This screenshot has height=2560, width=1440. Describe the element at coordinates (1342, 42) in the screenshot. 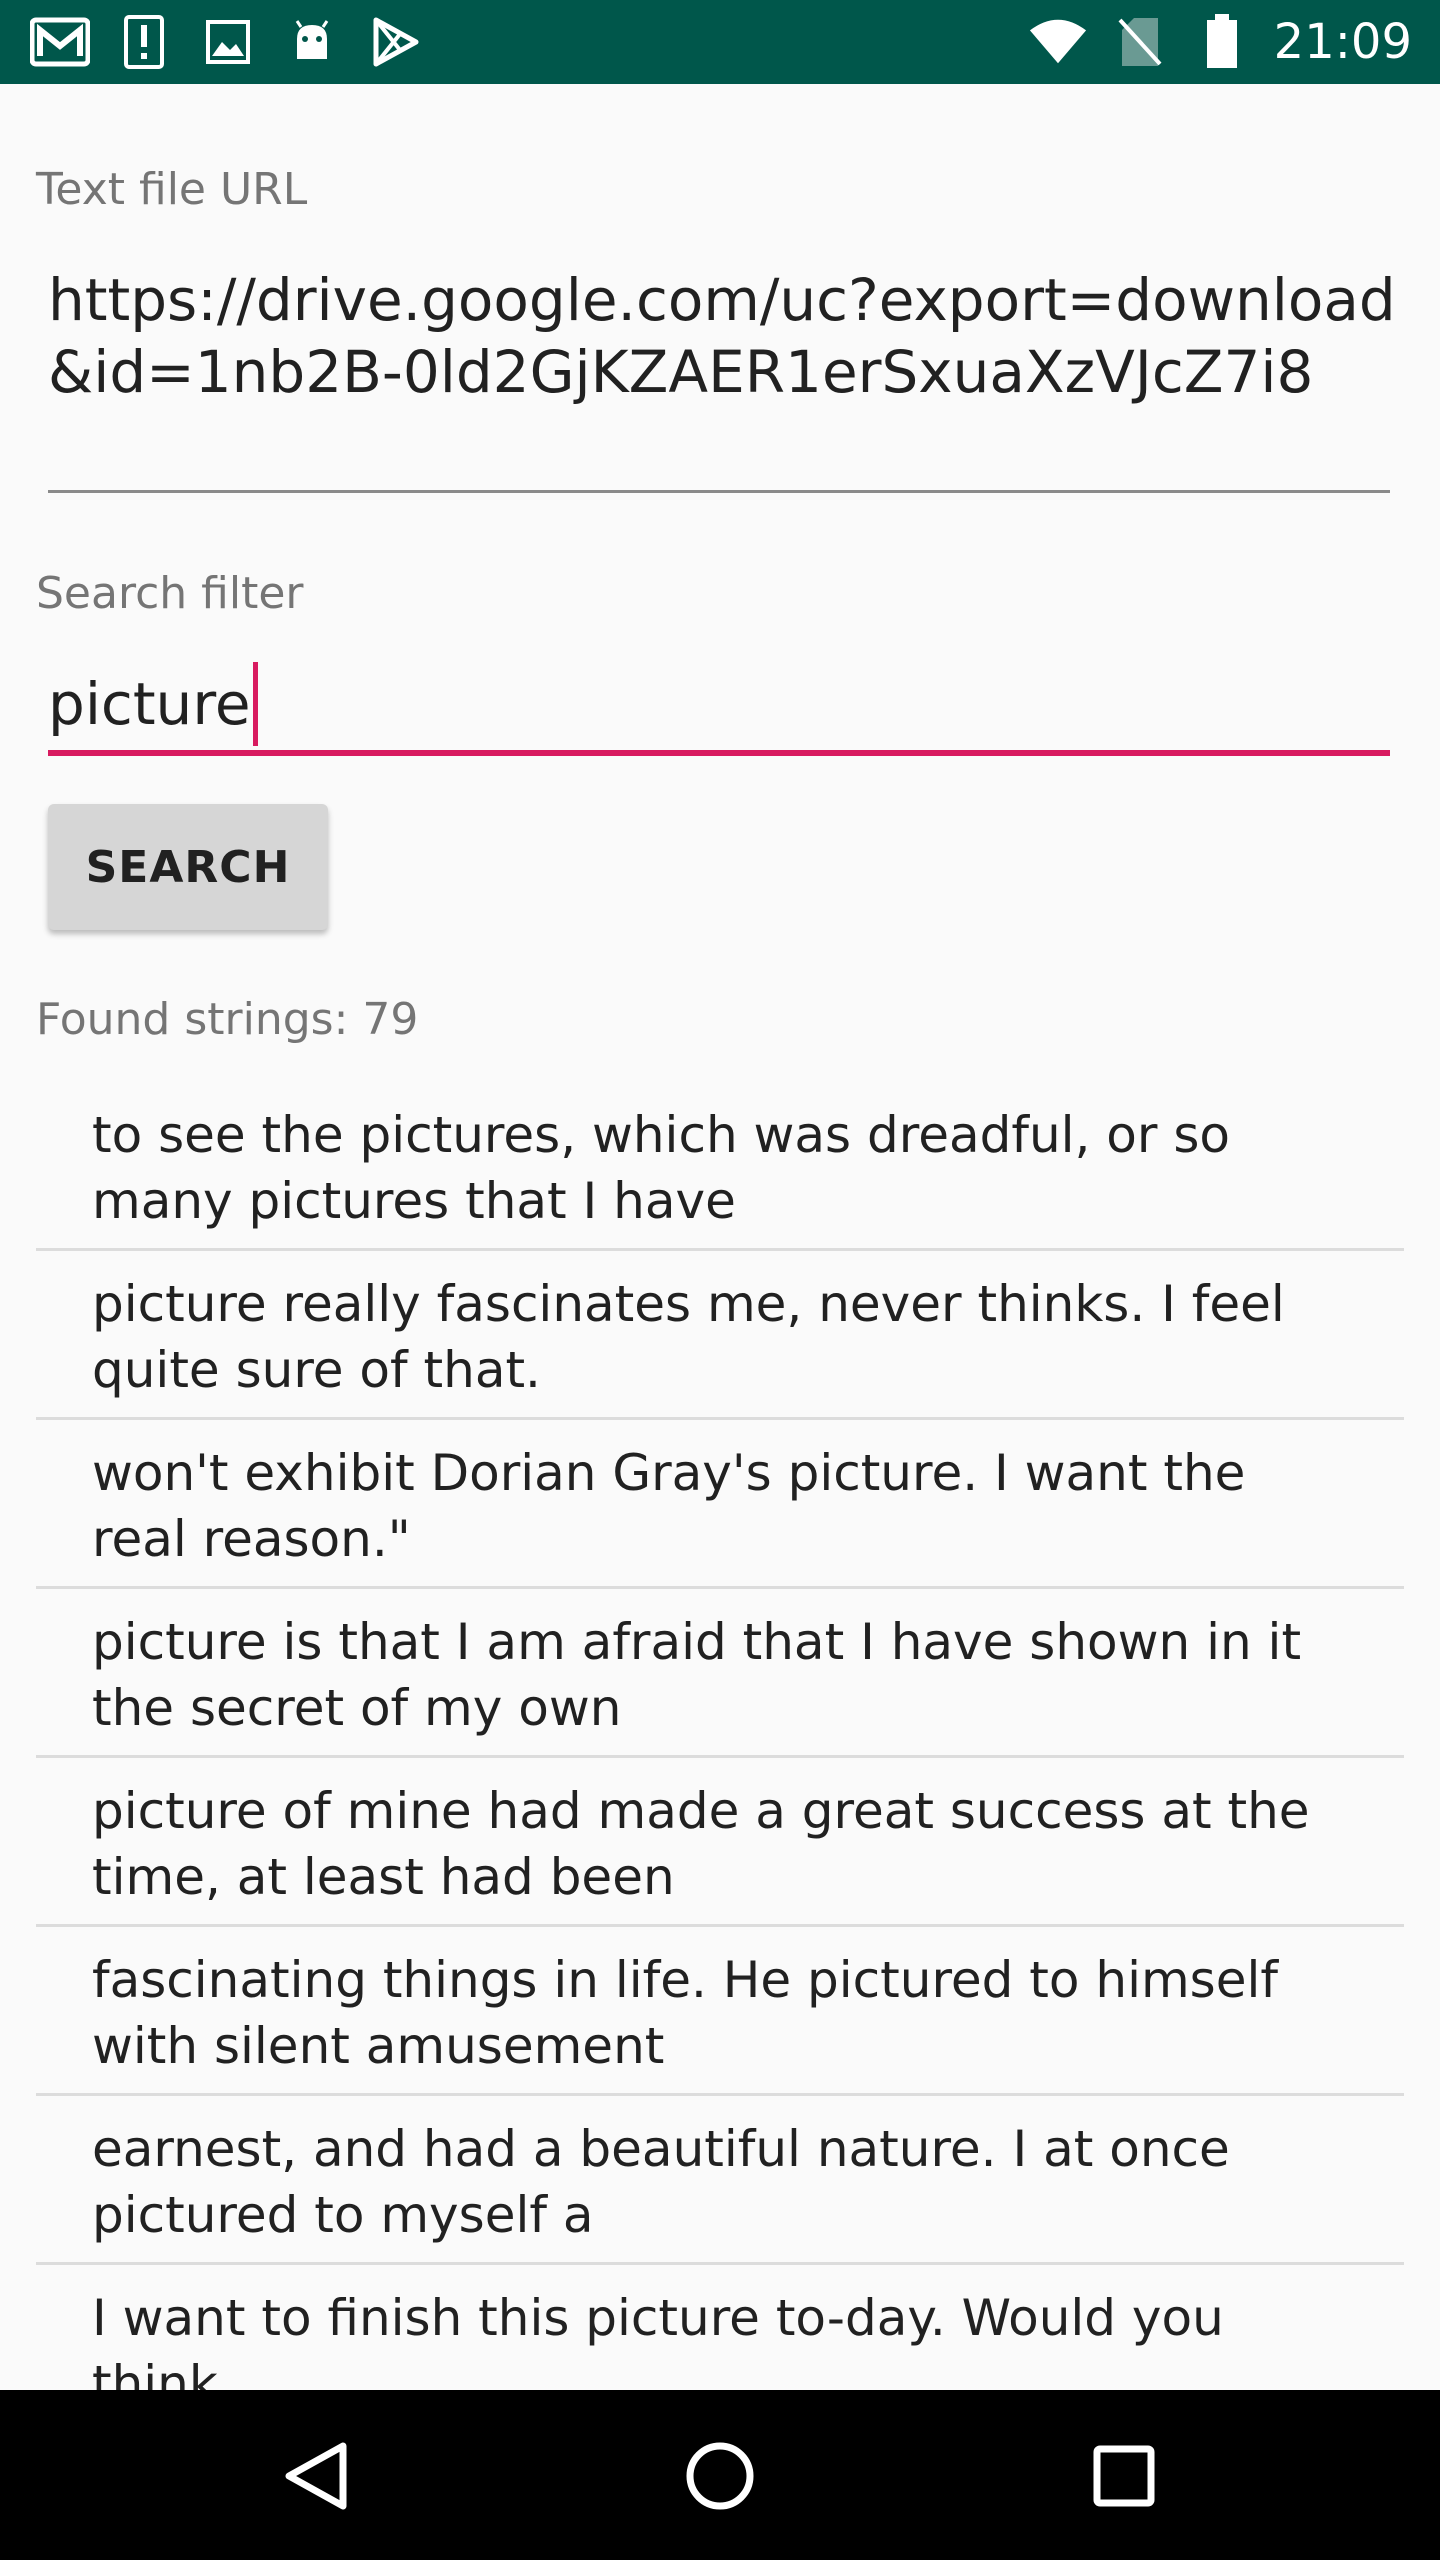

I see `status-time: 21:09` at that location.